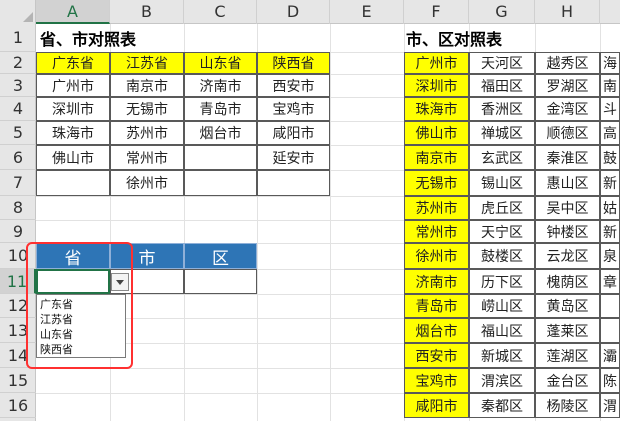 The image size is (620, 421). What do you see at coordinates (147, 109) in the screenshot?
I see `left-table-cell: 无锡市` at bounding box center [147, 109].